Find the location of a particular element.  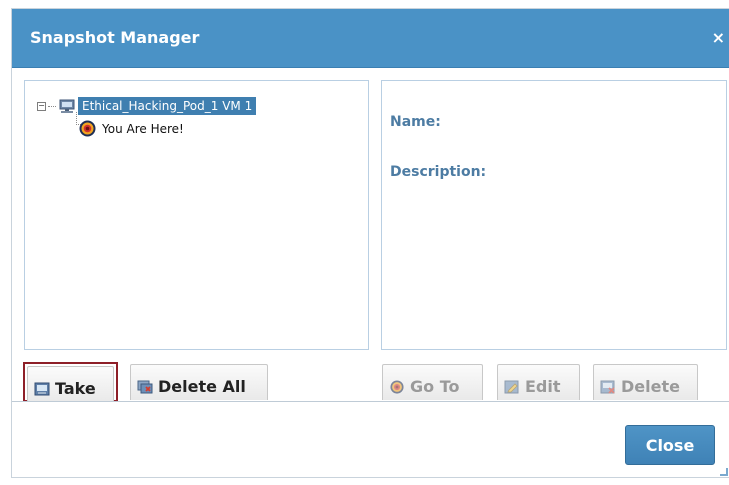

resize-grip-icon is located at coordinates (724, 472).